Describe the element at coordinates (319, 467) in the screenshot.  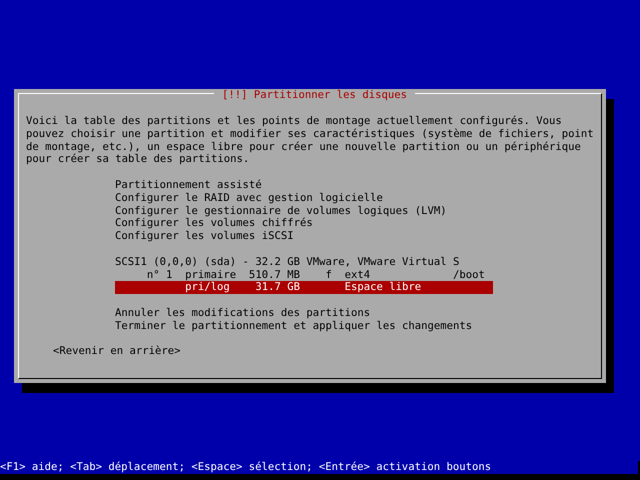
I see `status-bar: <F1> aide; <Tab> déplacement; <Espace> sélection; <Entrée> activation boutons` at that location.